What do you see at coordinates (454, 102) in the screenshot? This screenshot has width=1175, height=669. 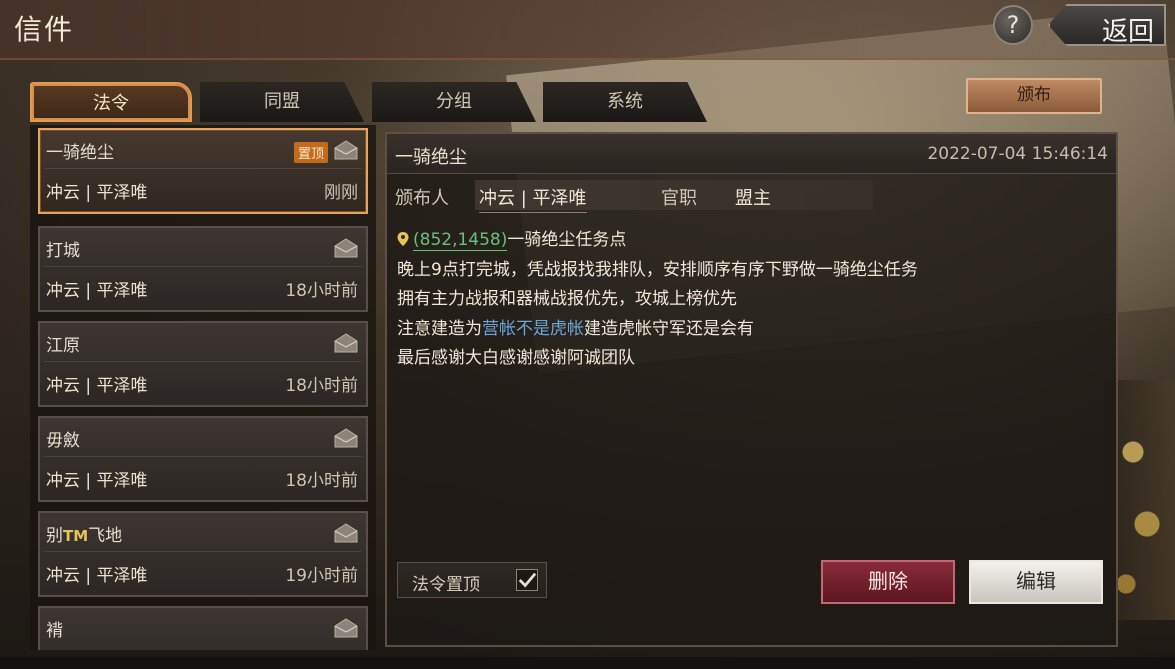 I see `tab-group: 分组` at bounding box center [454, 102].